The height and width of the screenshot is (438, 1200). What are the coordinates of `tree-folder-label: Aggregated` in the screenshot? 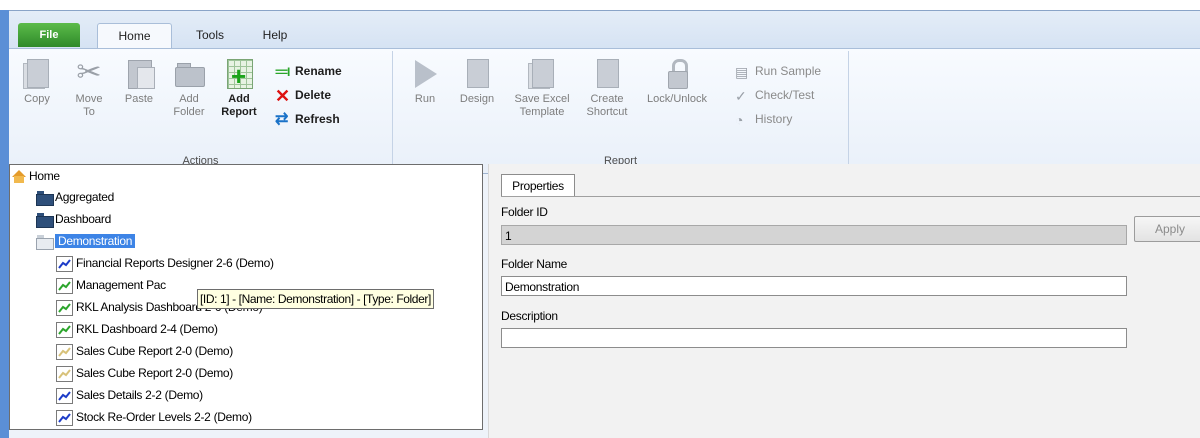 It's located at (85, 197).